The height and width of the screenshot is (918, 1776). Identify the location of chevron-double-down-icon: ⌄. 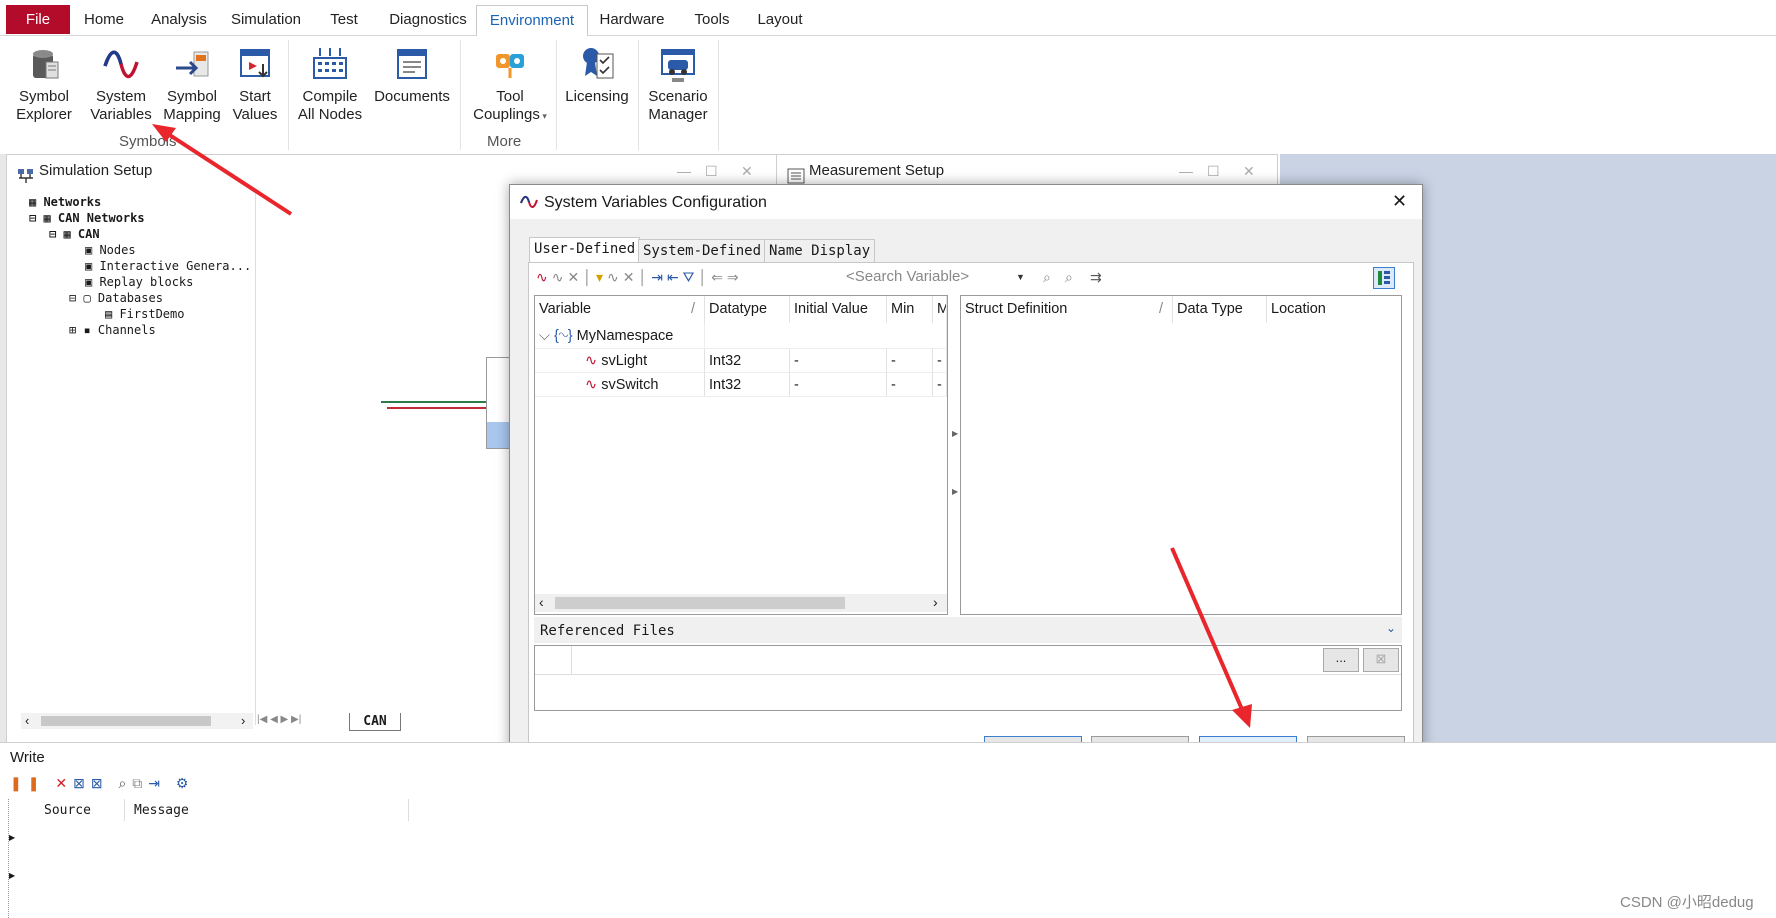
(1391, 628).